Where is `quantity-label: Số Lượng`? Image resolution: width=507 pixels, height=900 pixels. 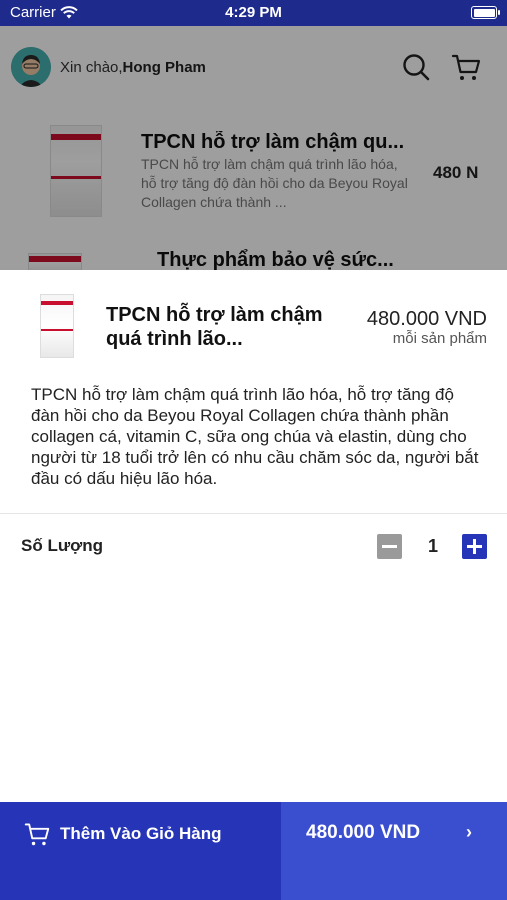 quantity-label: Số Lượng is located at coordinates (62, 545).